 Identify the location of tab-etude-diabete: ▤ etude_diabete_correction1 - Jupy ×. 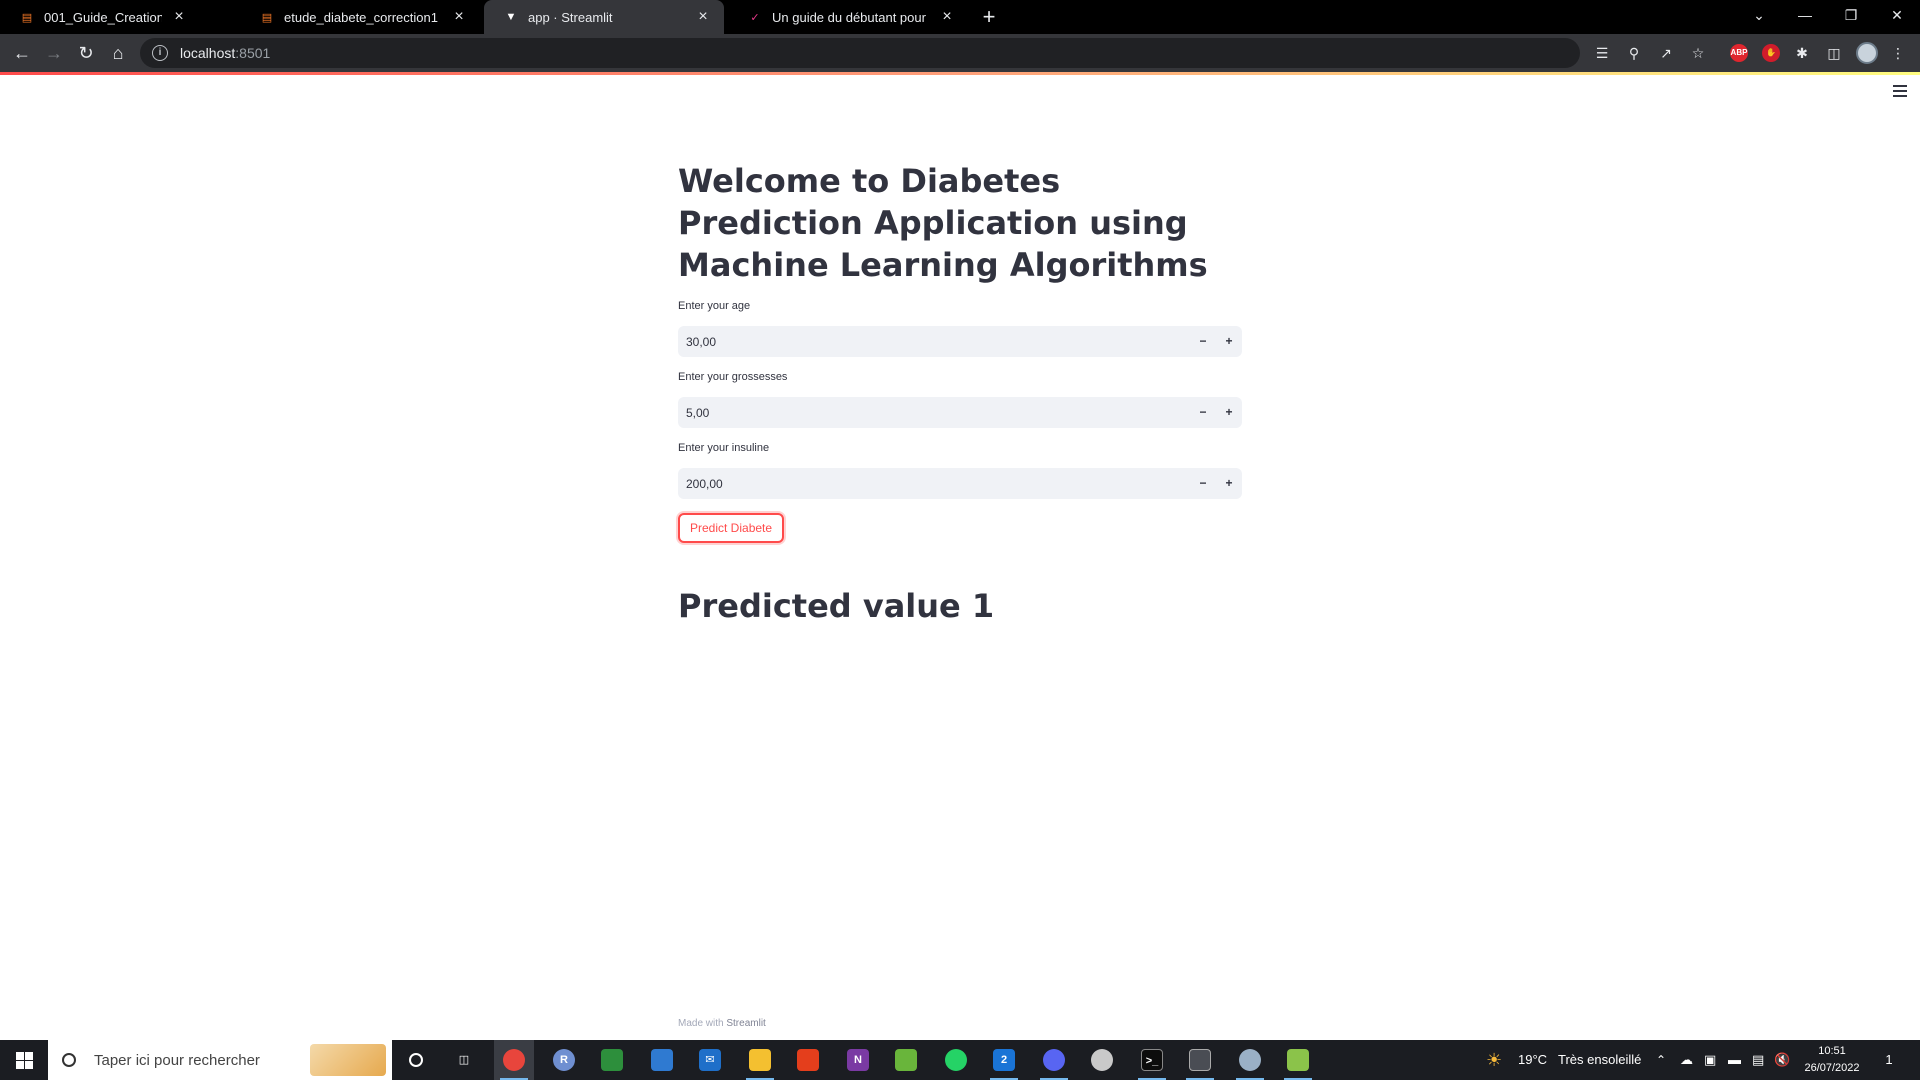
(360, 17).